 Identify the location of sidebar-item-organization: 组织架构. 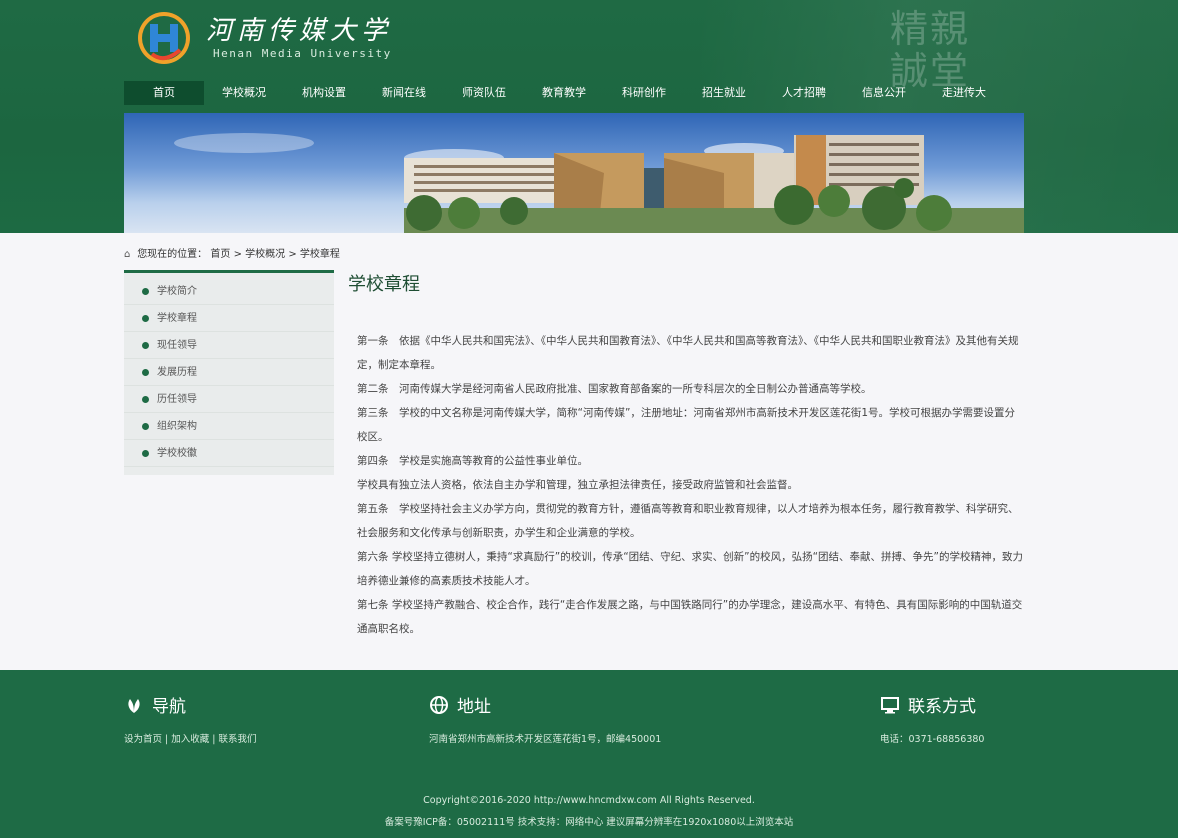
(229, 426).